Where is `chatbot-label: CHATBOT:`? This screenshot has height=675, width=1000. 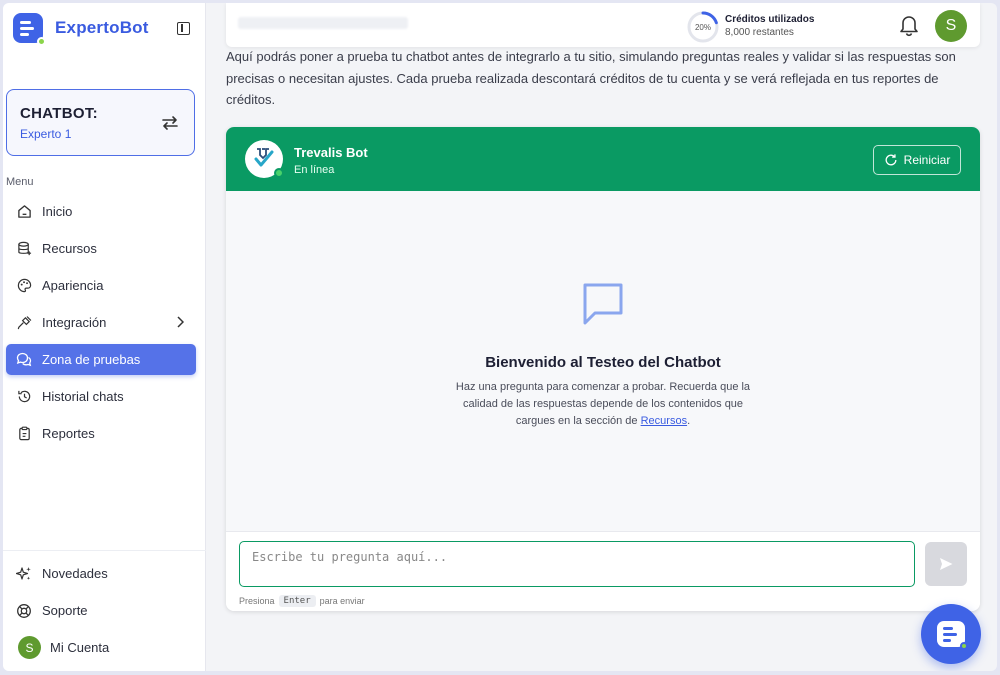 chatbot-label: CHATBOT: is located at coordinates (59, 113).